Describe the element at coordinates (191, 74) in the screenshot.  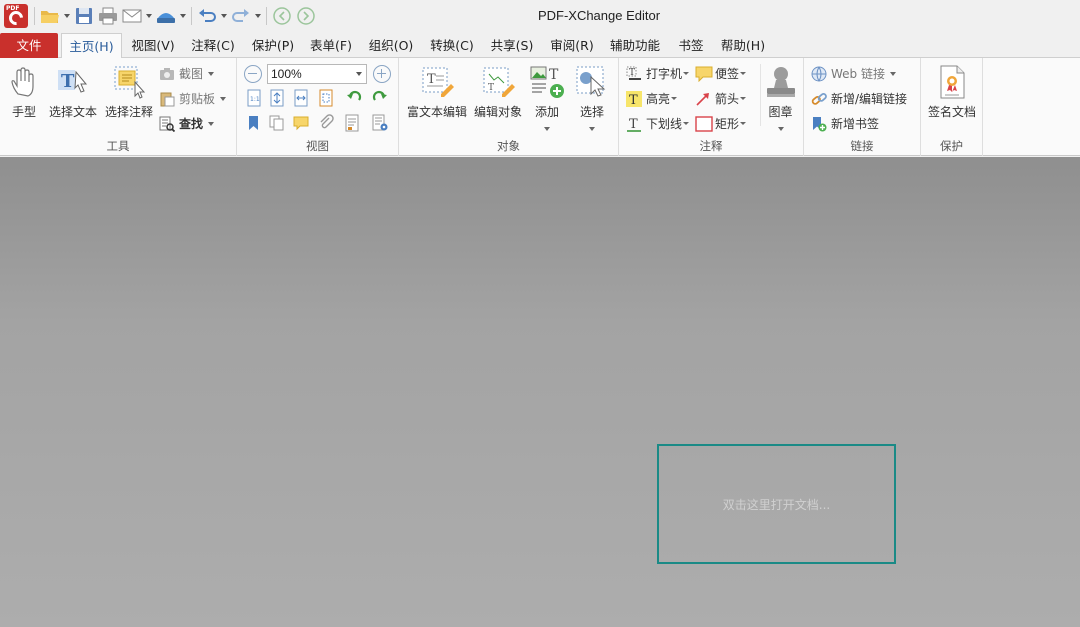
I see `snapshot-label: 截图` at that location.